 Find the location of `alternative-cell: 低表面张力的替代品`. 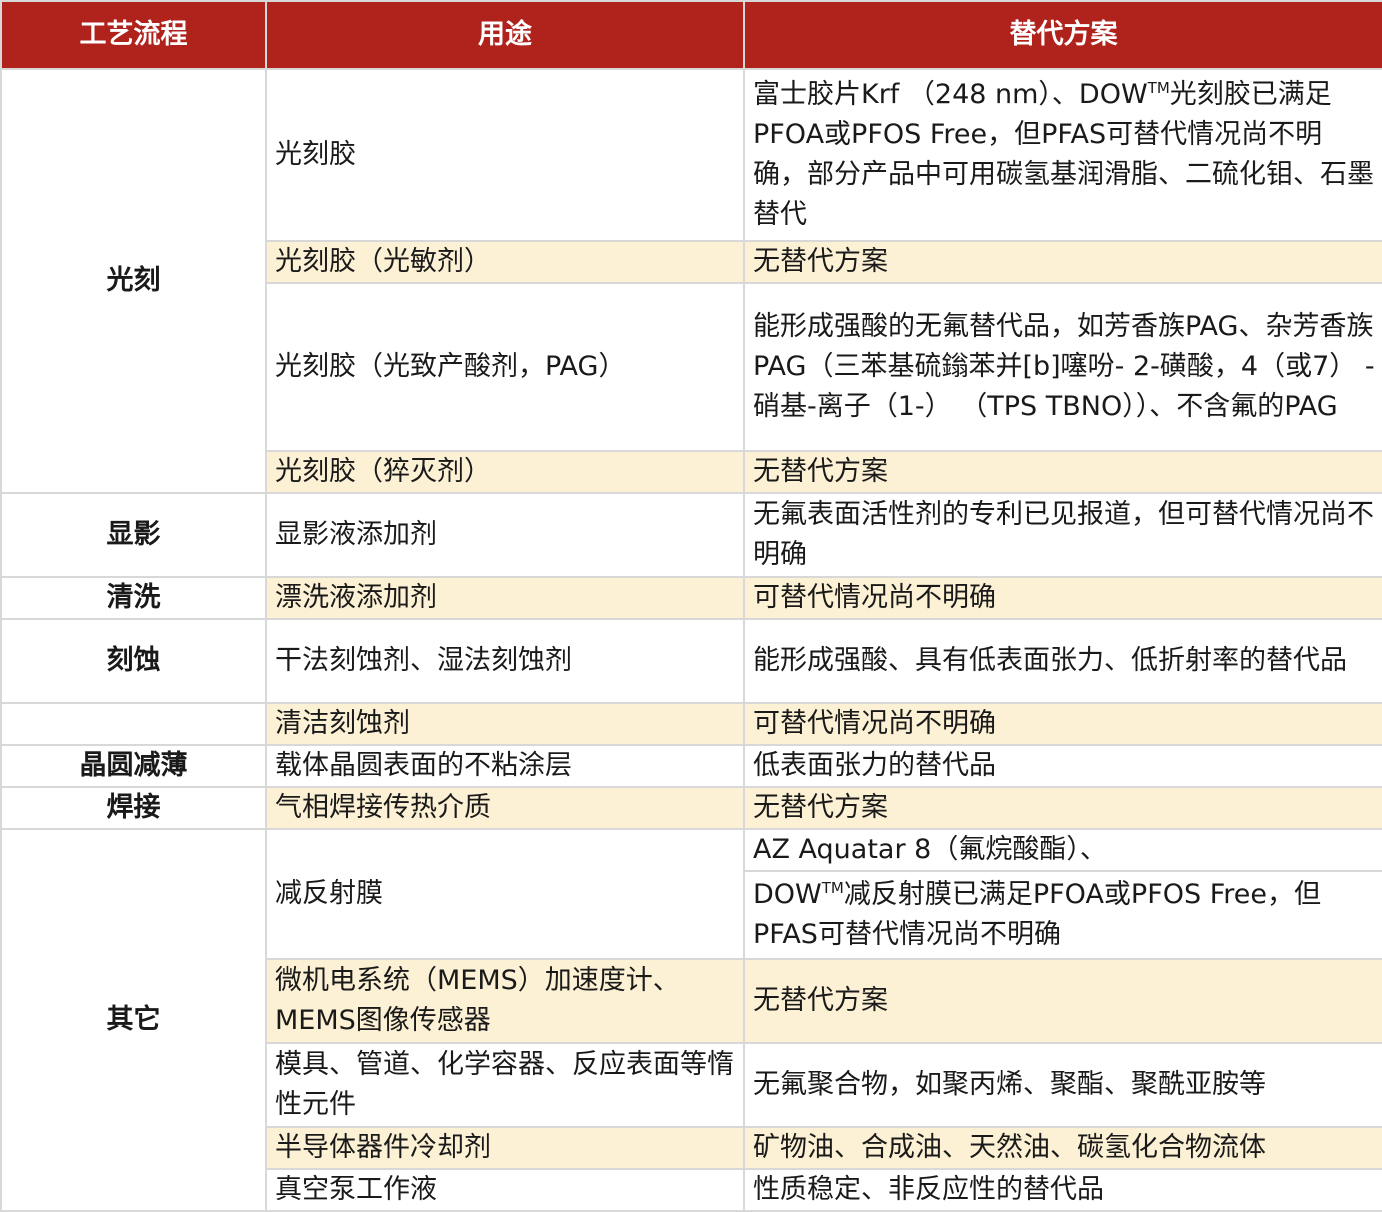

alternative-cell: 低表面张力的替代品 is located at coordinates (1062, 766).